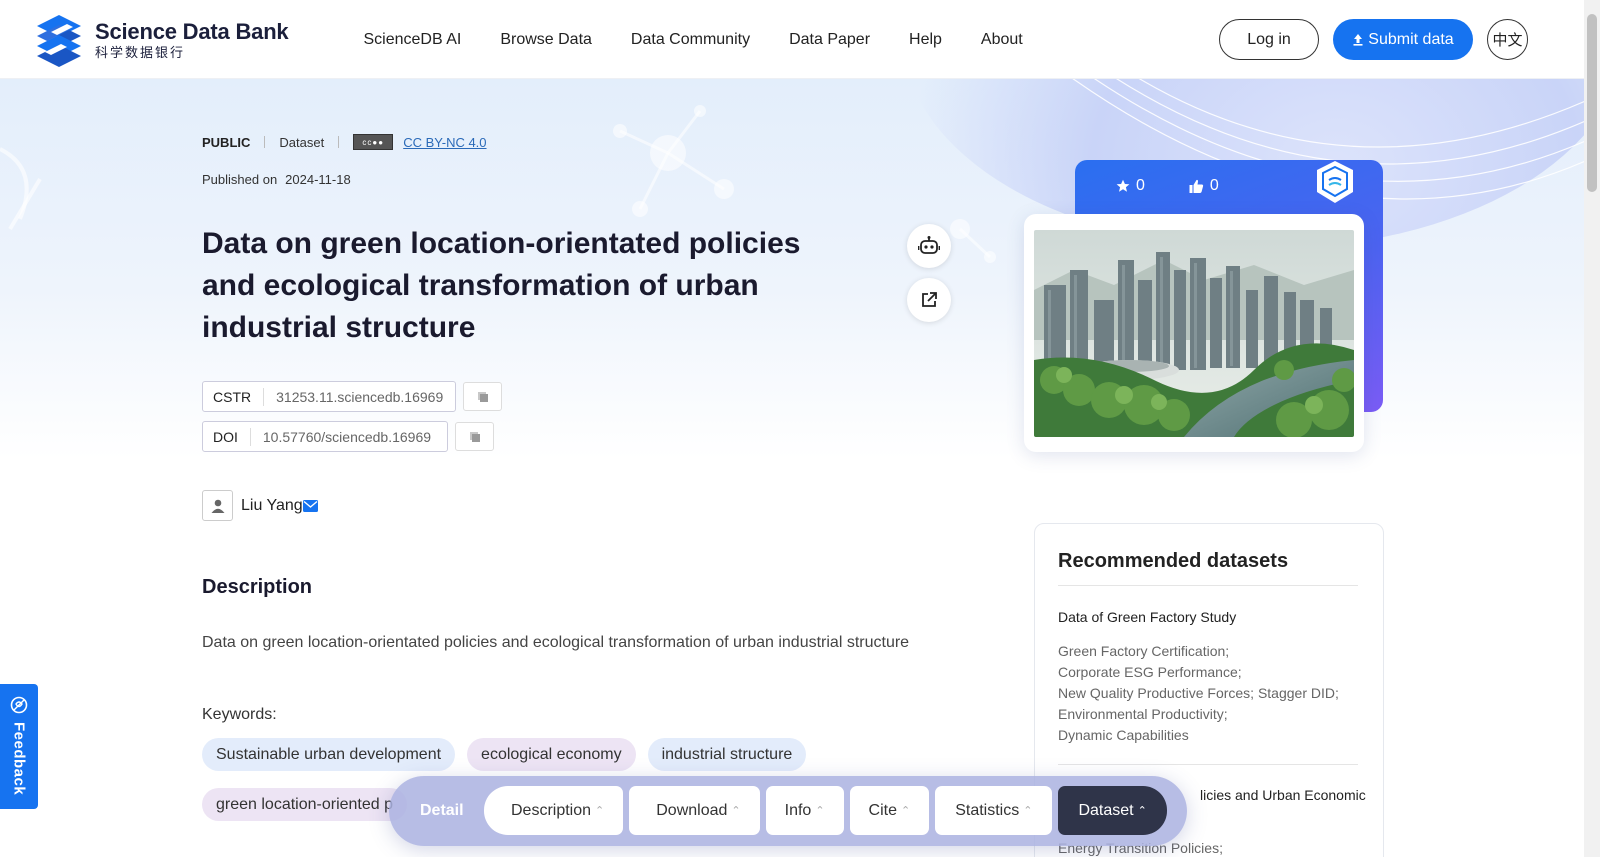 Image resolution: width=1600 pixels, height=857 pixels. Describe the element at coordinates (1214, 185) in the screenshot. I see `like-count-value: 0` at that location.